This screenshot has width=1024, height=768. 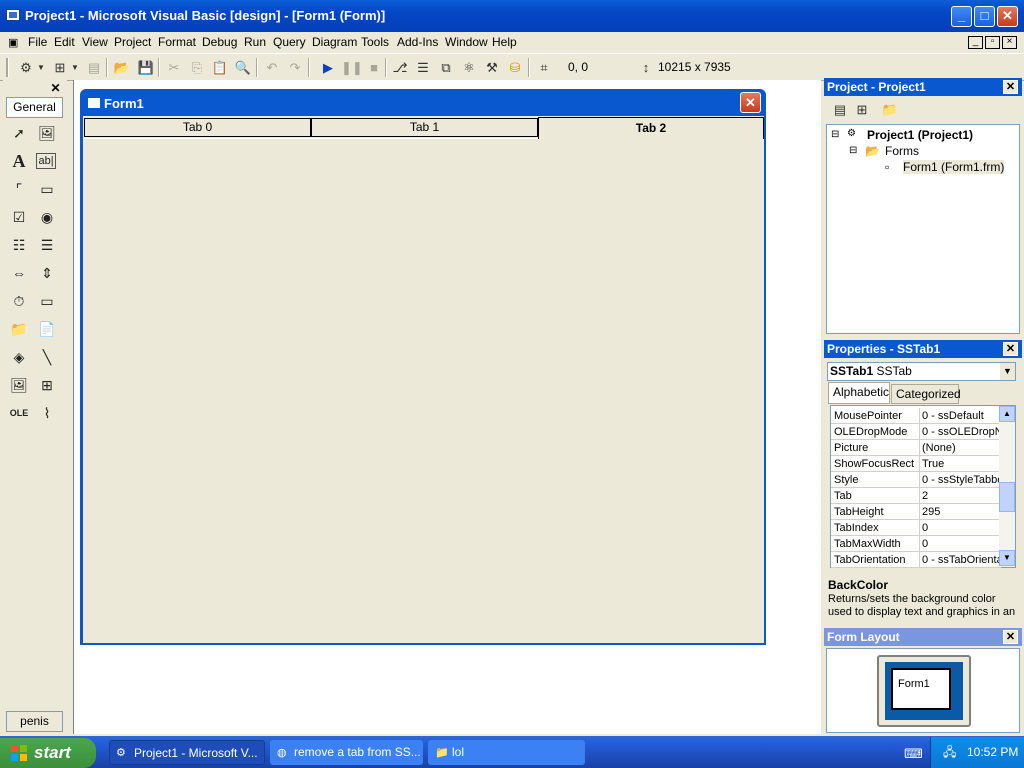 What do you see at coordinates (890, 109) in the screenshot?
I see `toggle-folders-icon: 📁` at bounding box center [890, 109].